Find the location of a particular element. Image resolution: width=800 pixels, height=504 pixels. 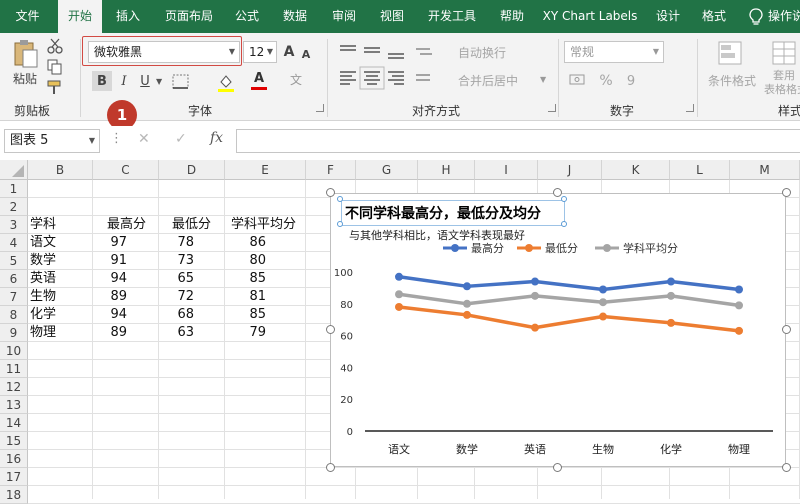

row-header: 2 is located at coordinates (14, 207).